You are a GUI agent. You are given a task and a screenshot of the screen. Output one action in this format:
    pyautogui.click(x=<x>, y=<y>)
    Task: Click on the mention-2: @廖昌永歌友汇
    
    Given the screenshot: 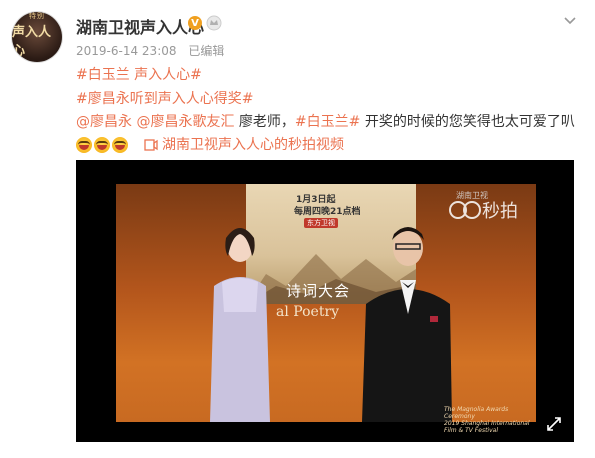 What is the action you would take?
    pyautogui.click(x=185, y=122)
    